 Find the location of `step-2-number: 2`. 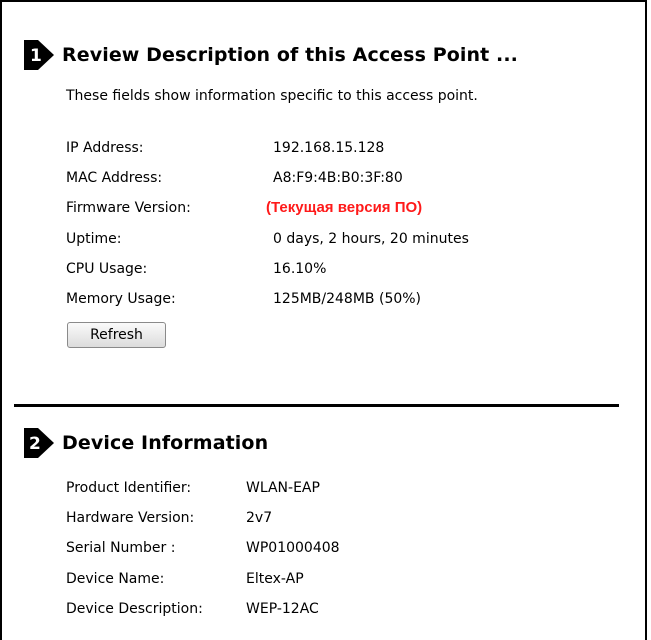

step-2-number: 2 is located at coordinates (35, 444).